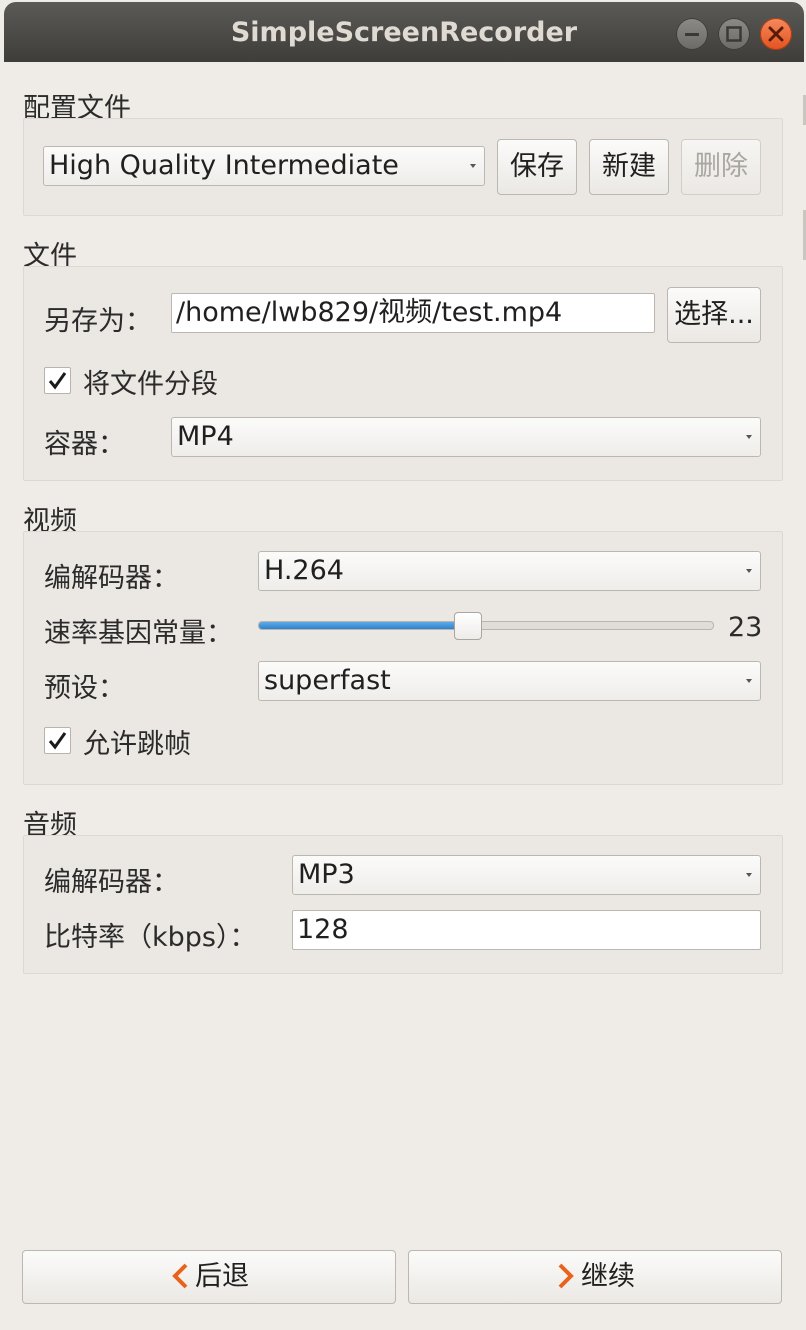 Image resolution: width=806 pixels, height=1330 pixels. I want to click on split-file-label: 将文件分段, so click(150, 384).